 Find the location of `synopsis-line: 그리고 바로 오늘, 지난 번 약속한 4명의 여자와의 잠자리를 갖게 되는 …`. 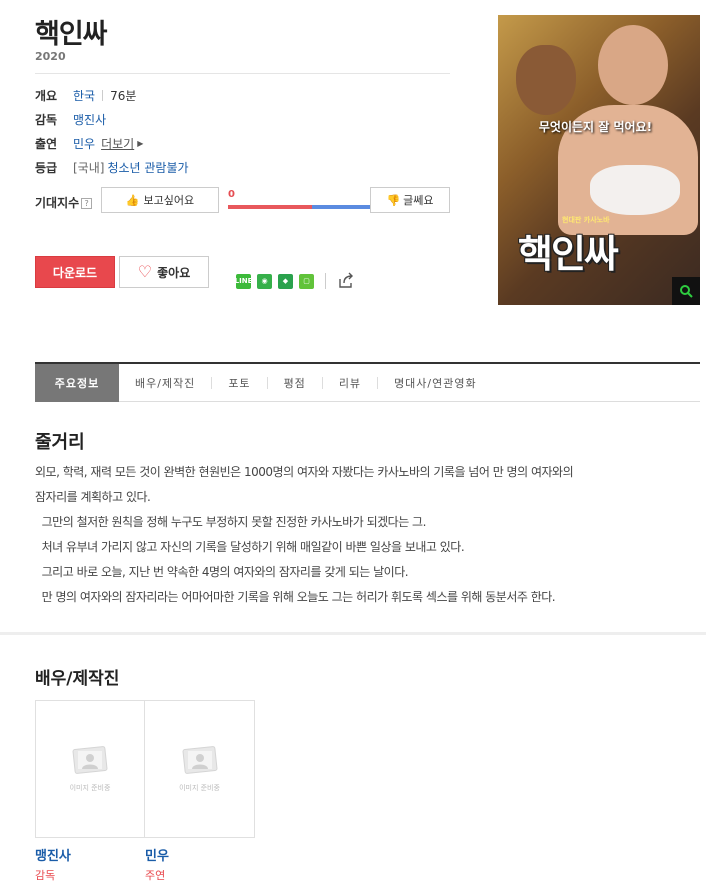

synopsis-line: 그리고 바로 오늘, 지난 번 약속한 4명의 여자와의 잠자리를 갖게 되는 … is located at coordinates (222, 572).